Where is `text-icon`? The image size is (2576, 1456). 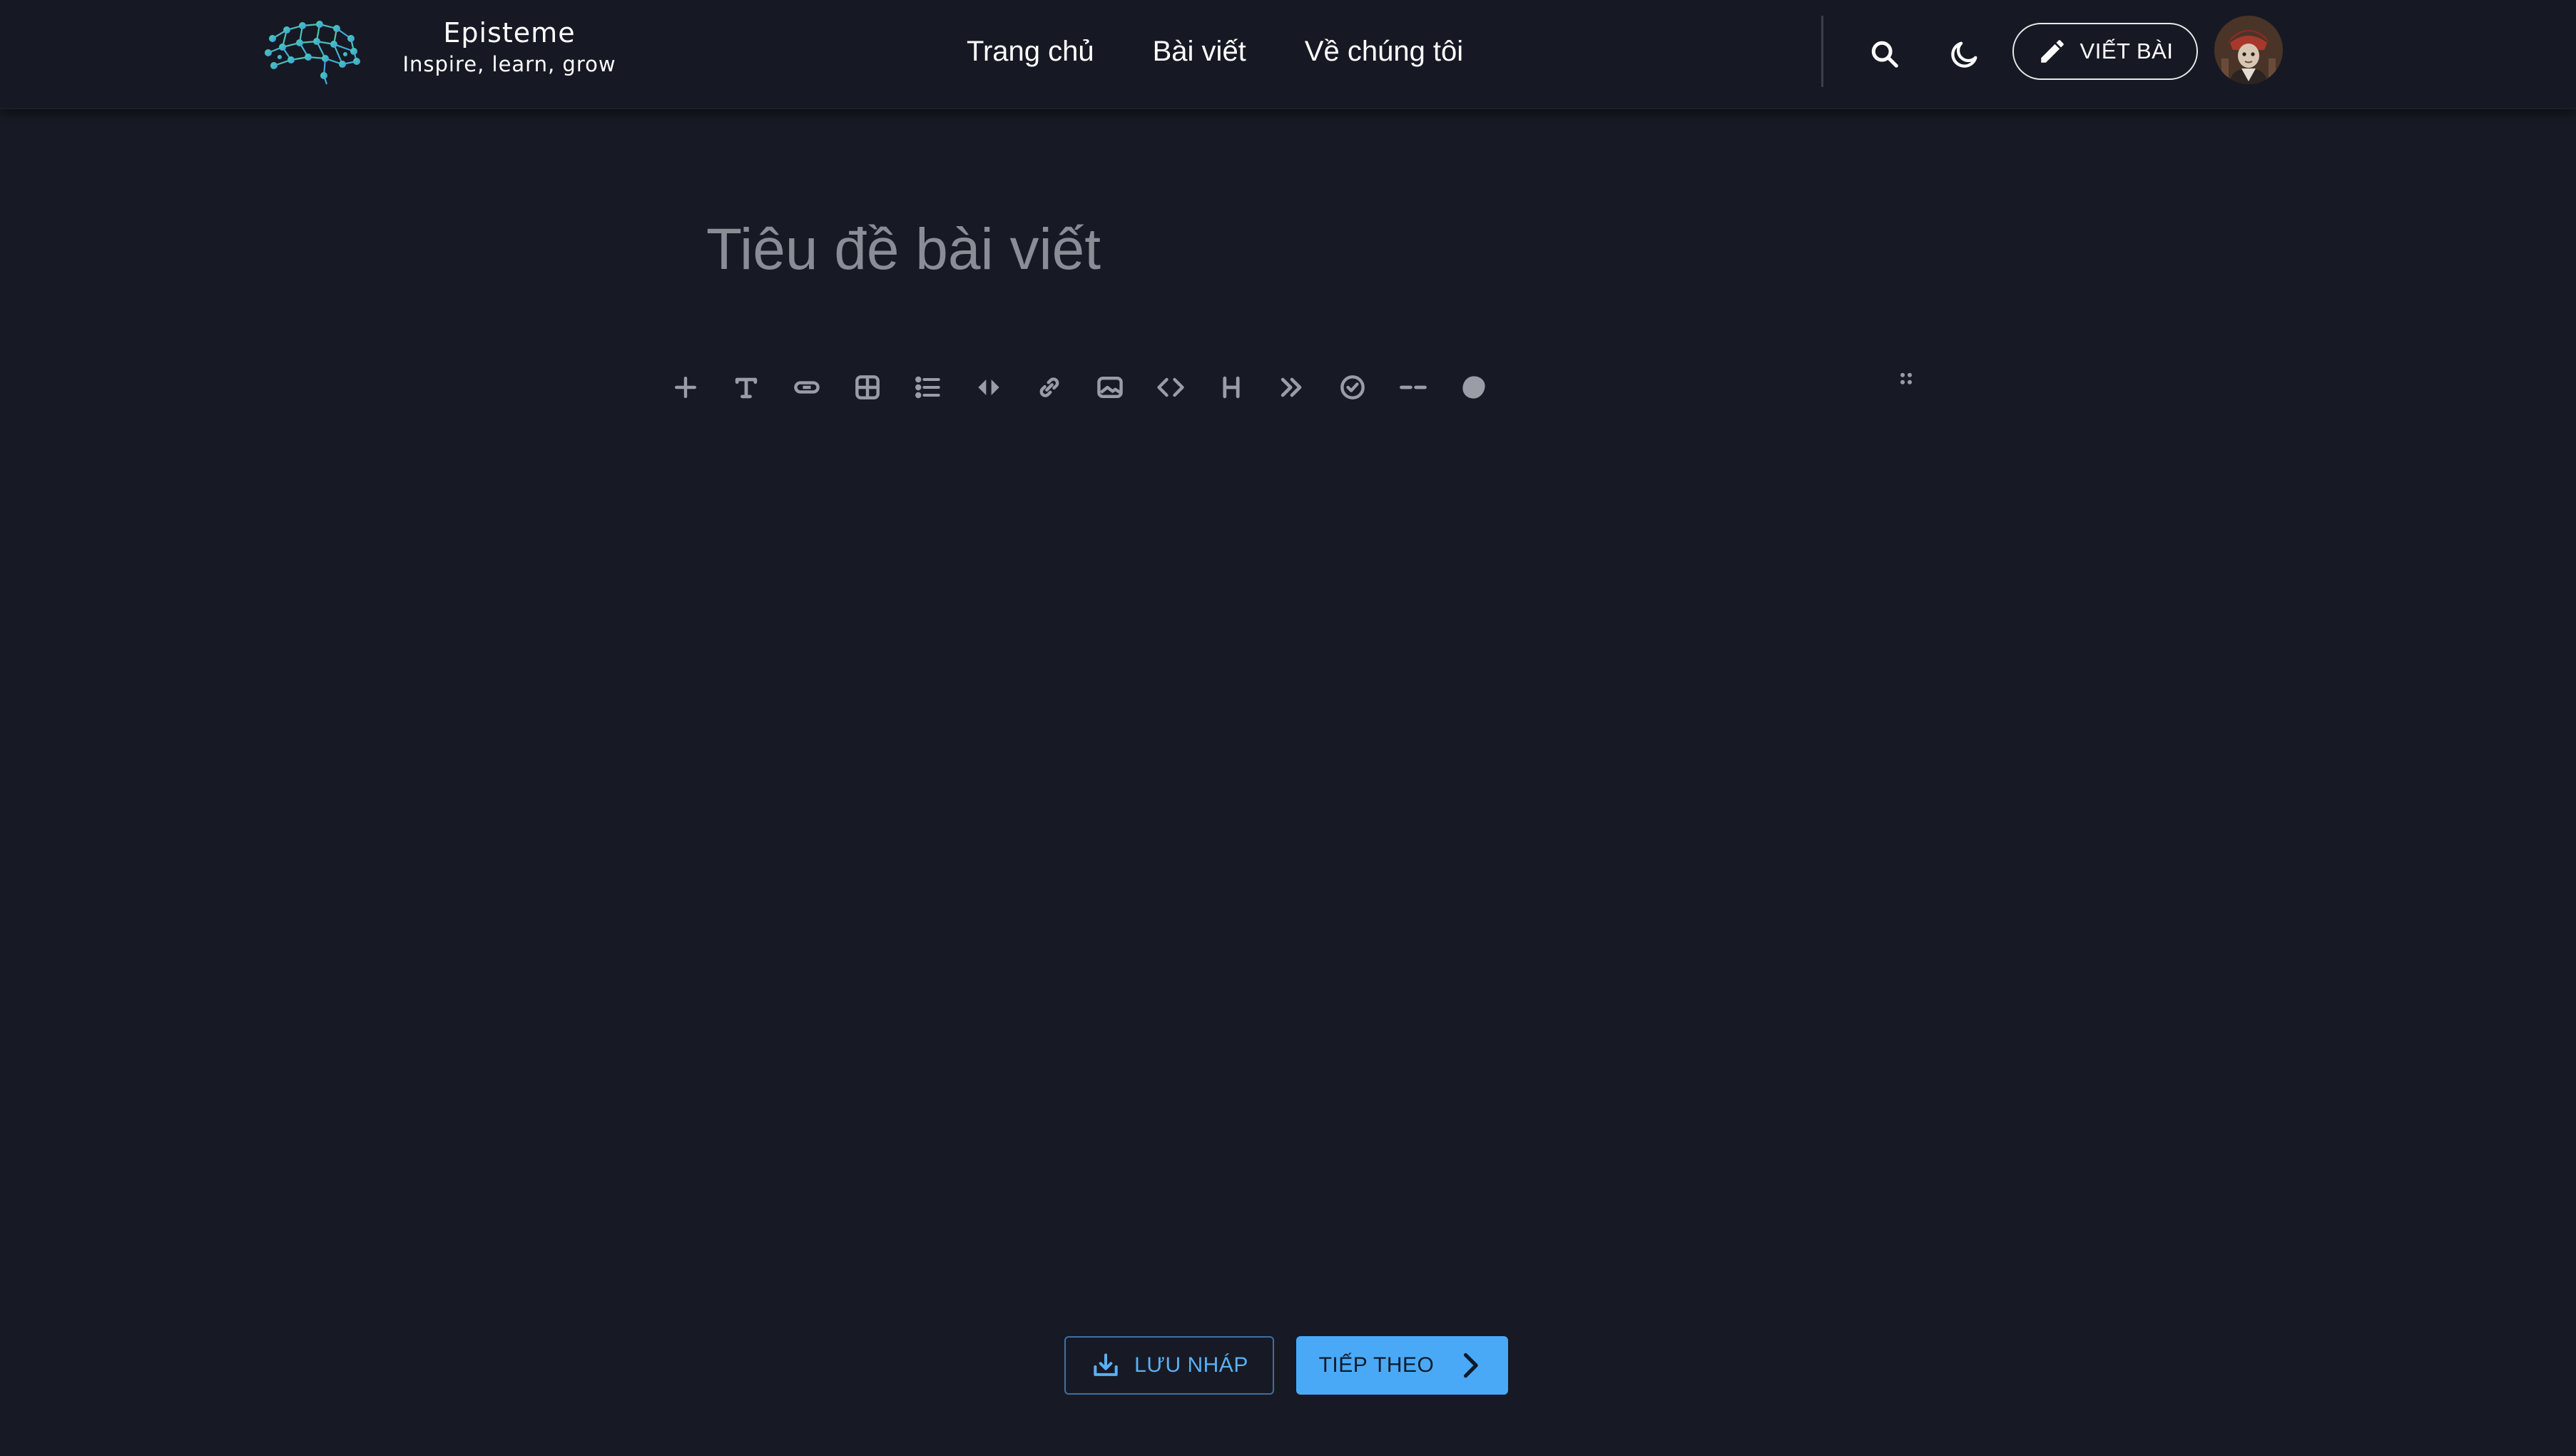
text-icon is located at coordinates (746, 388).